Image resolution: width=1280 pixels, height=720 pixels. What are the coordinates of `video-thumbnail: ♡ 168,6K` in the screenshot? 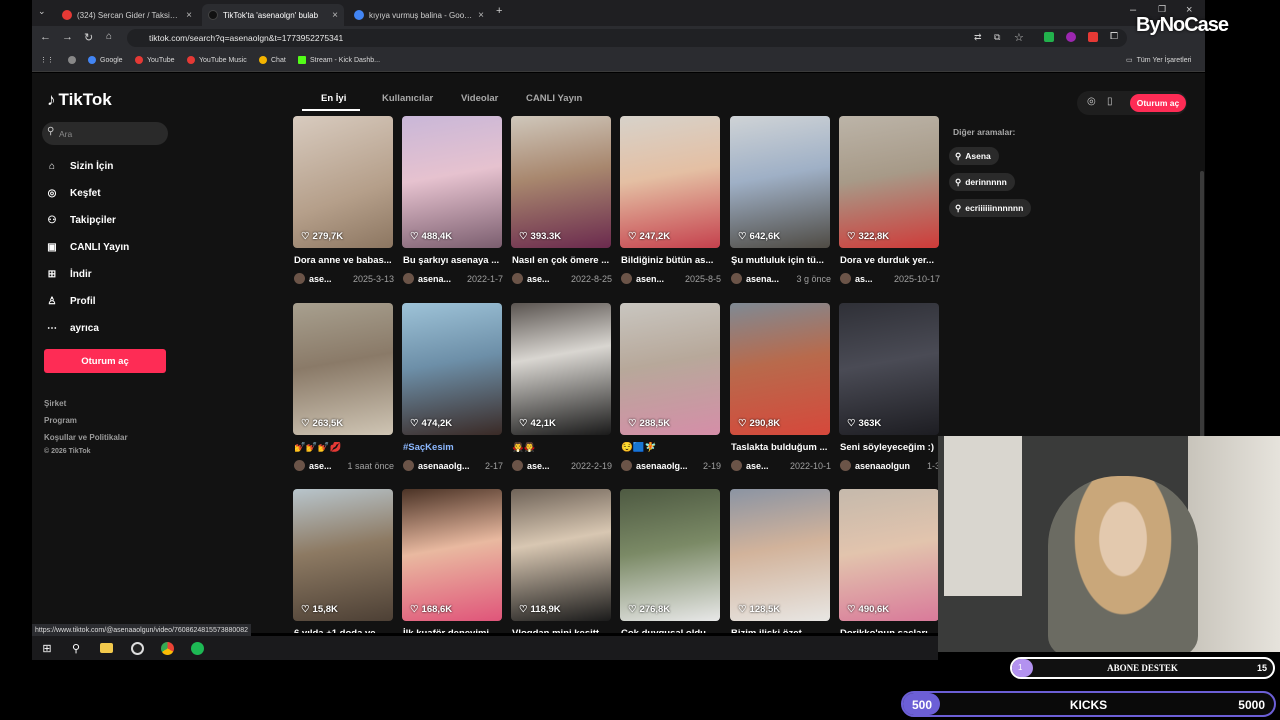 It's located at (452, 555).